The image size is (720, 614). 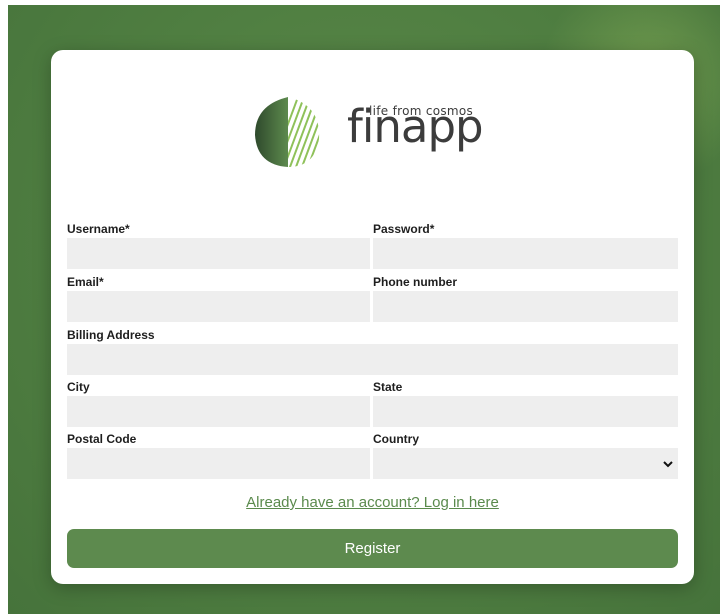 I want to click on billing-address-group: Billing Address, so click(x=372, y=351).